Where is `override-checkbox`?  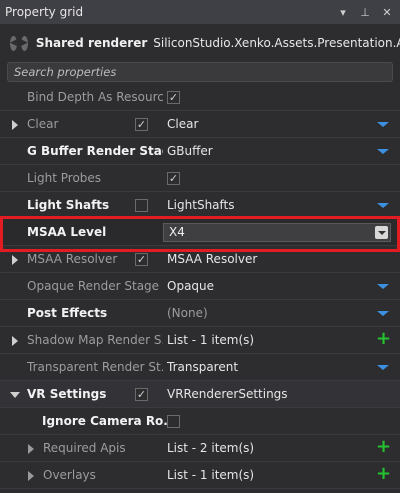
override-checkbox is located at coordinates (141, 205).